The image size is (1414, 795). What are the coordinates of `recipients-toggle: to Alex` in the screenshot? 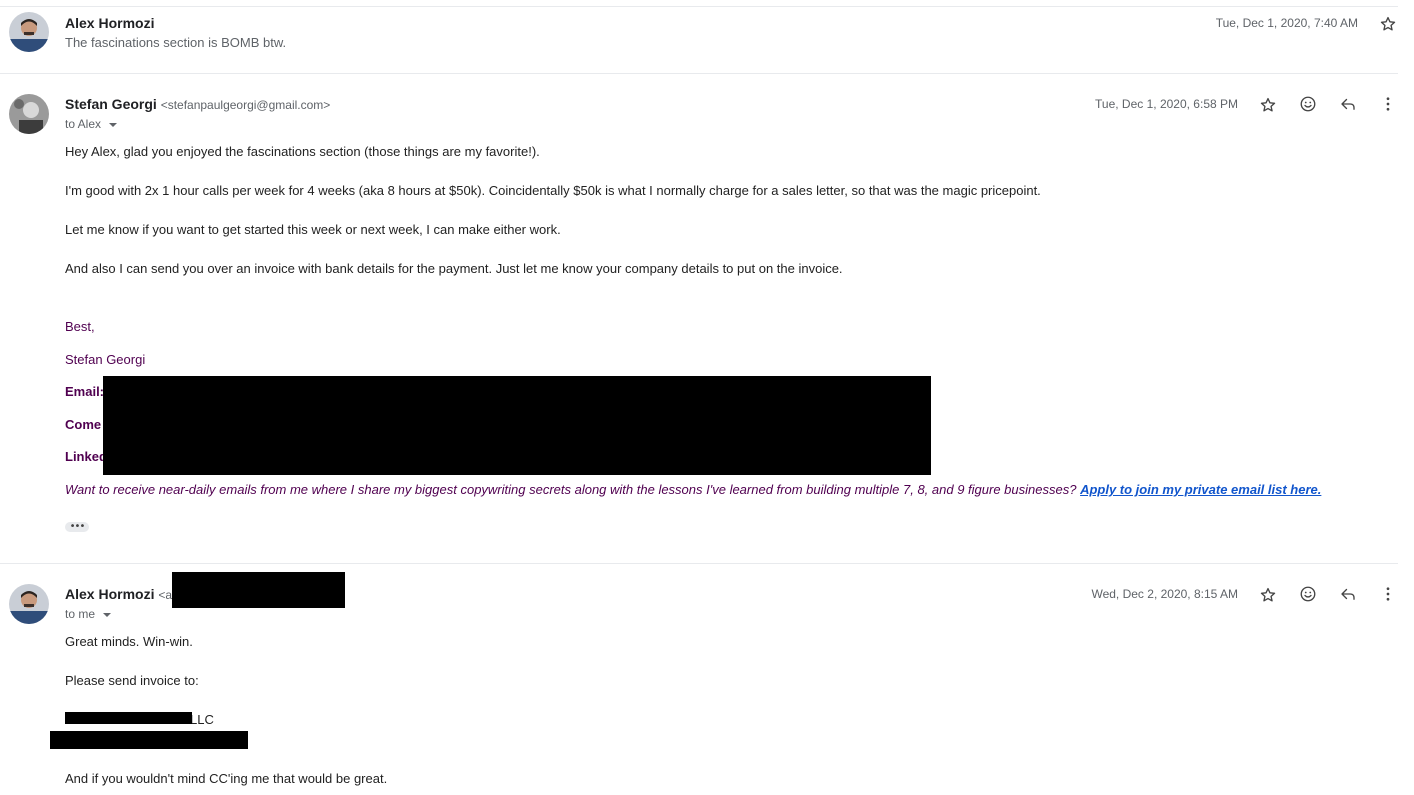 It's located at (92, 124).